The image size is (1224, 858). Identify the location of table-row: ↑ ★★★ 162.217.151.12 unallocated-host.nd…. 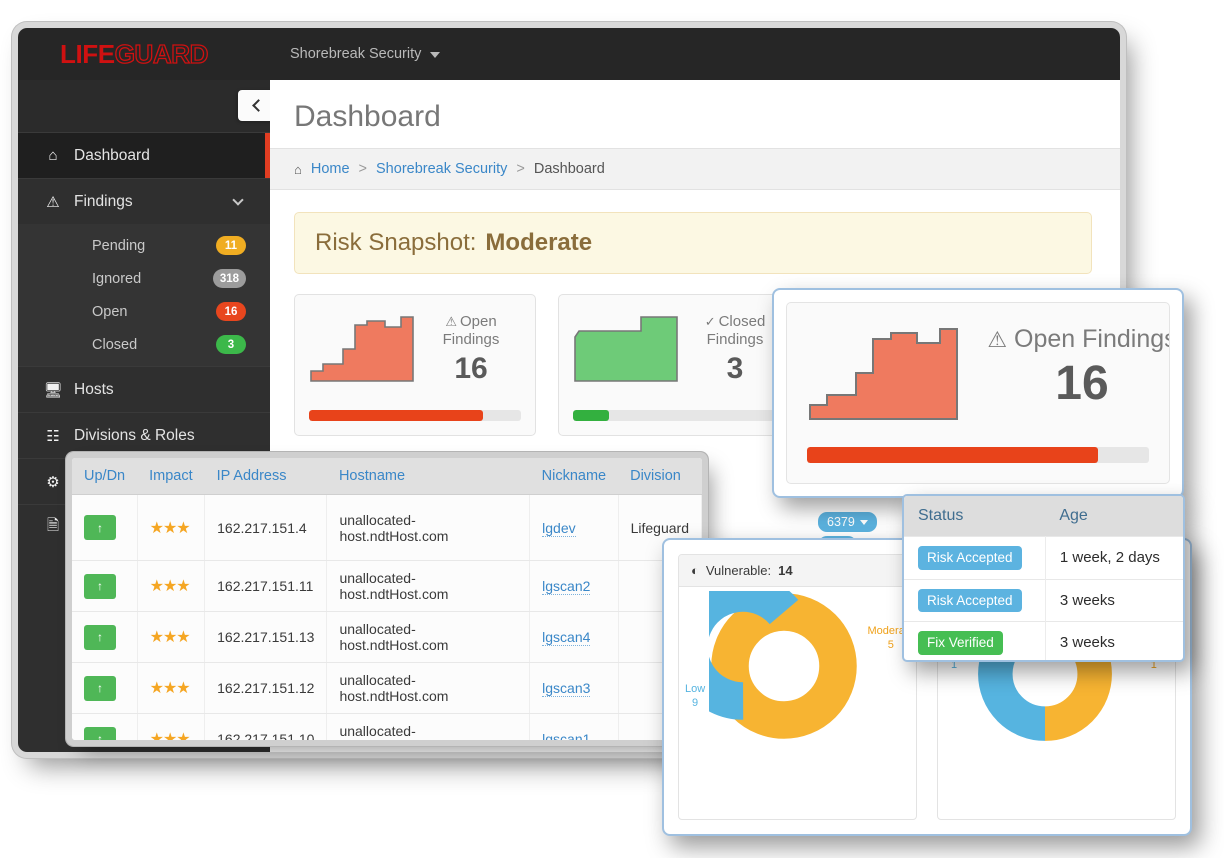
(387, 688).